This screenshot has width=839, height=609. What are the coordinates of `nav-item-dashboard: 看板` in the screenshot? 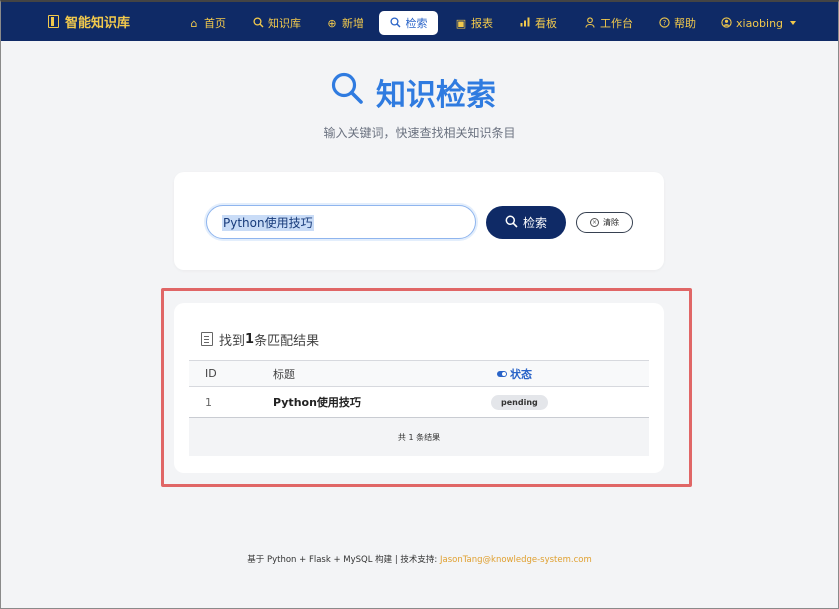 It's located at (538, 23).